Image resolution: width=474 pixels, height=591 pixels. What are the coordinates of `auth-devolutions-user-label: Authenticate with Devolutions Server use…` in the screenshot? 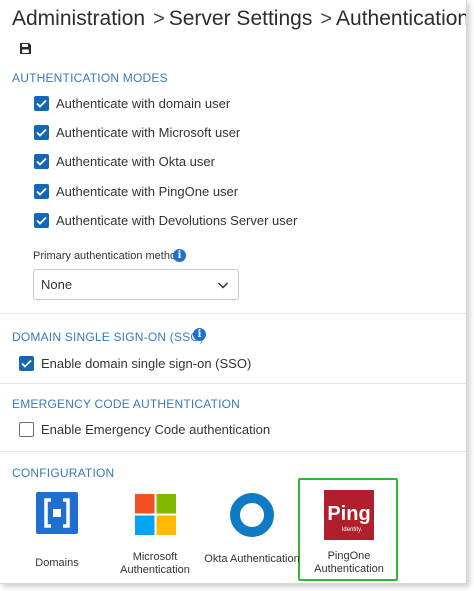 It's located at (177, 220).